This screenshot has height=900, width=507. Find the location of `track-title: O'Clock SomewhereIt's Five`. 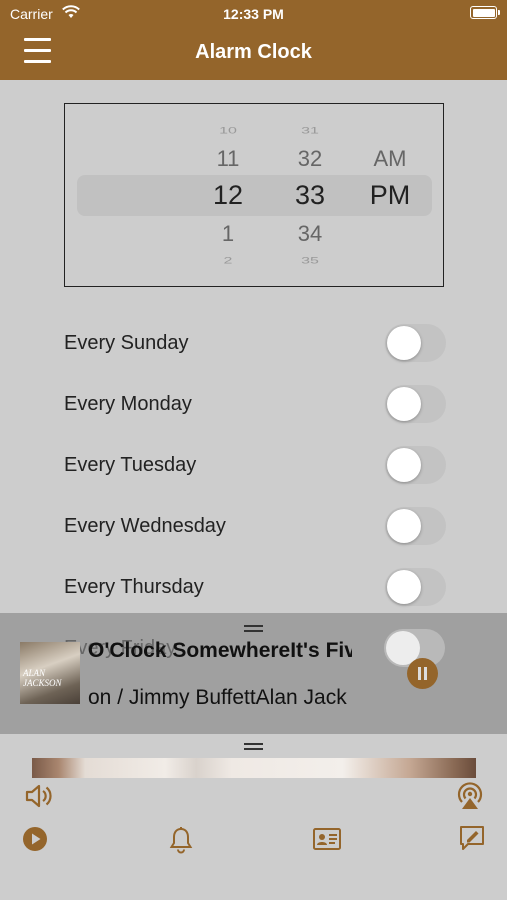

track-title: O'Clock SomewhereIt's Five is located at coordinates (220, 650).